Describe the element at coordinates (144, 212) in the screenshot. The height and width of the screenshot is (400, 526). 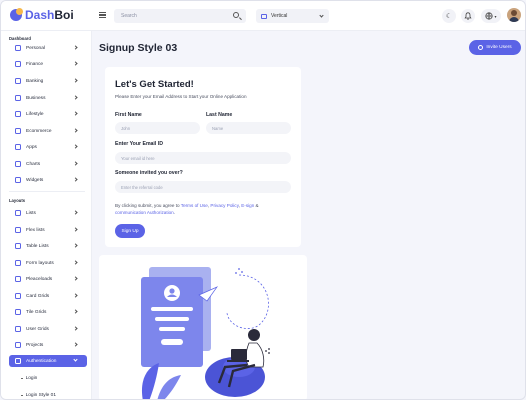
I see `communication-authorization-link: communication Authorization` at that location.